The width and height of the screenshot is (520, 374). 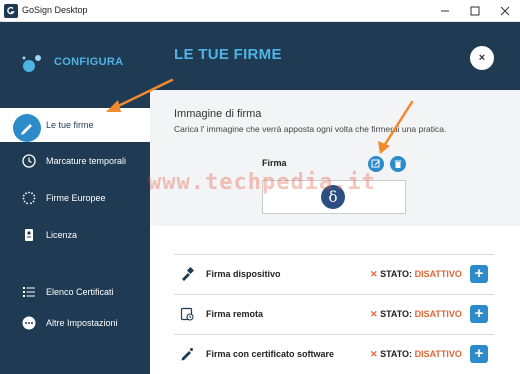 I want to click on page-title: LE TUE FIRME, so click(x=228, y=54).